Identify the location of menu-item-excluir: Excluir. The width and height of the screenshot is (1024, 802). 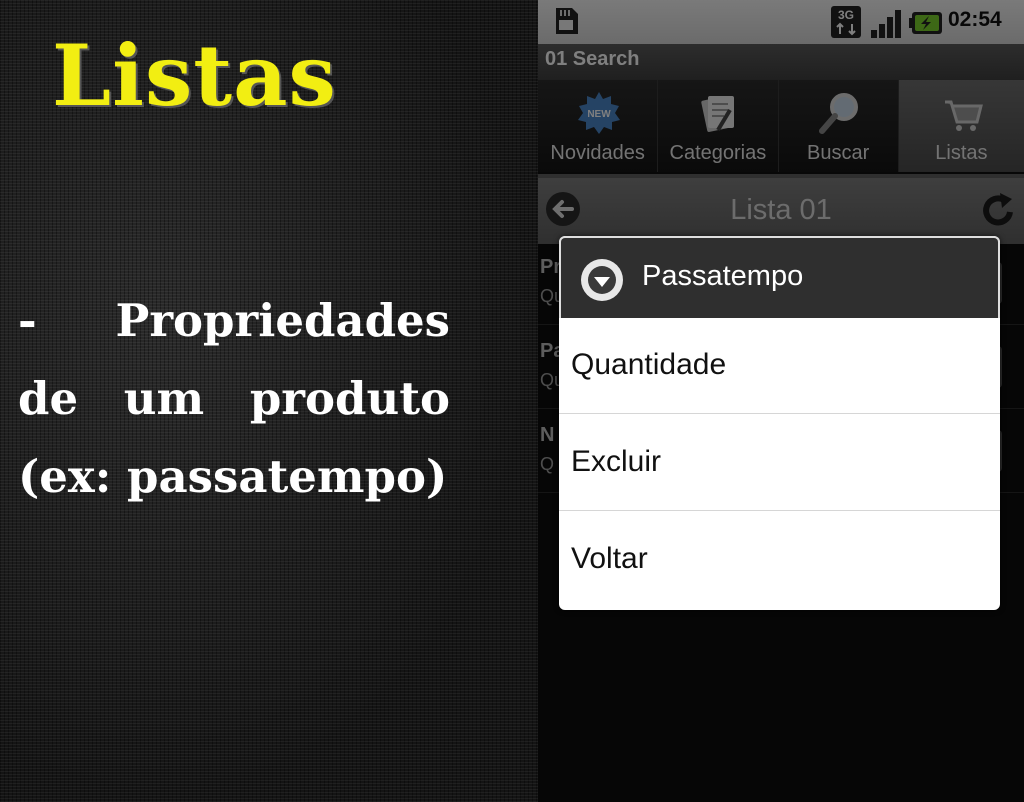
(779, 463).